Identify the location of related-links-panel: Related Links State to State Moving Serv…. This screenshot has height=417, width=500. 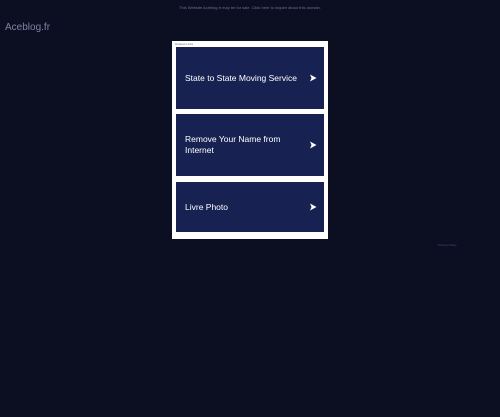
(250, 140).